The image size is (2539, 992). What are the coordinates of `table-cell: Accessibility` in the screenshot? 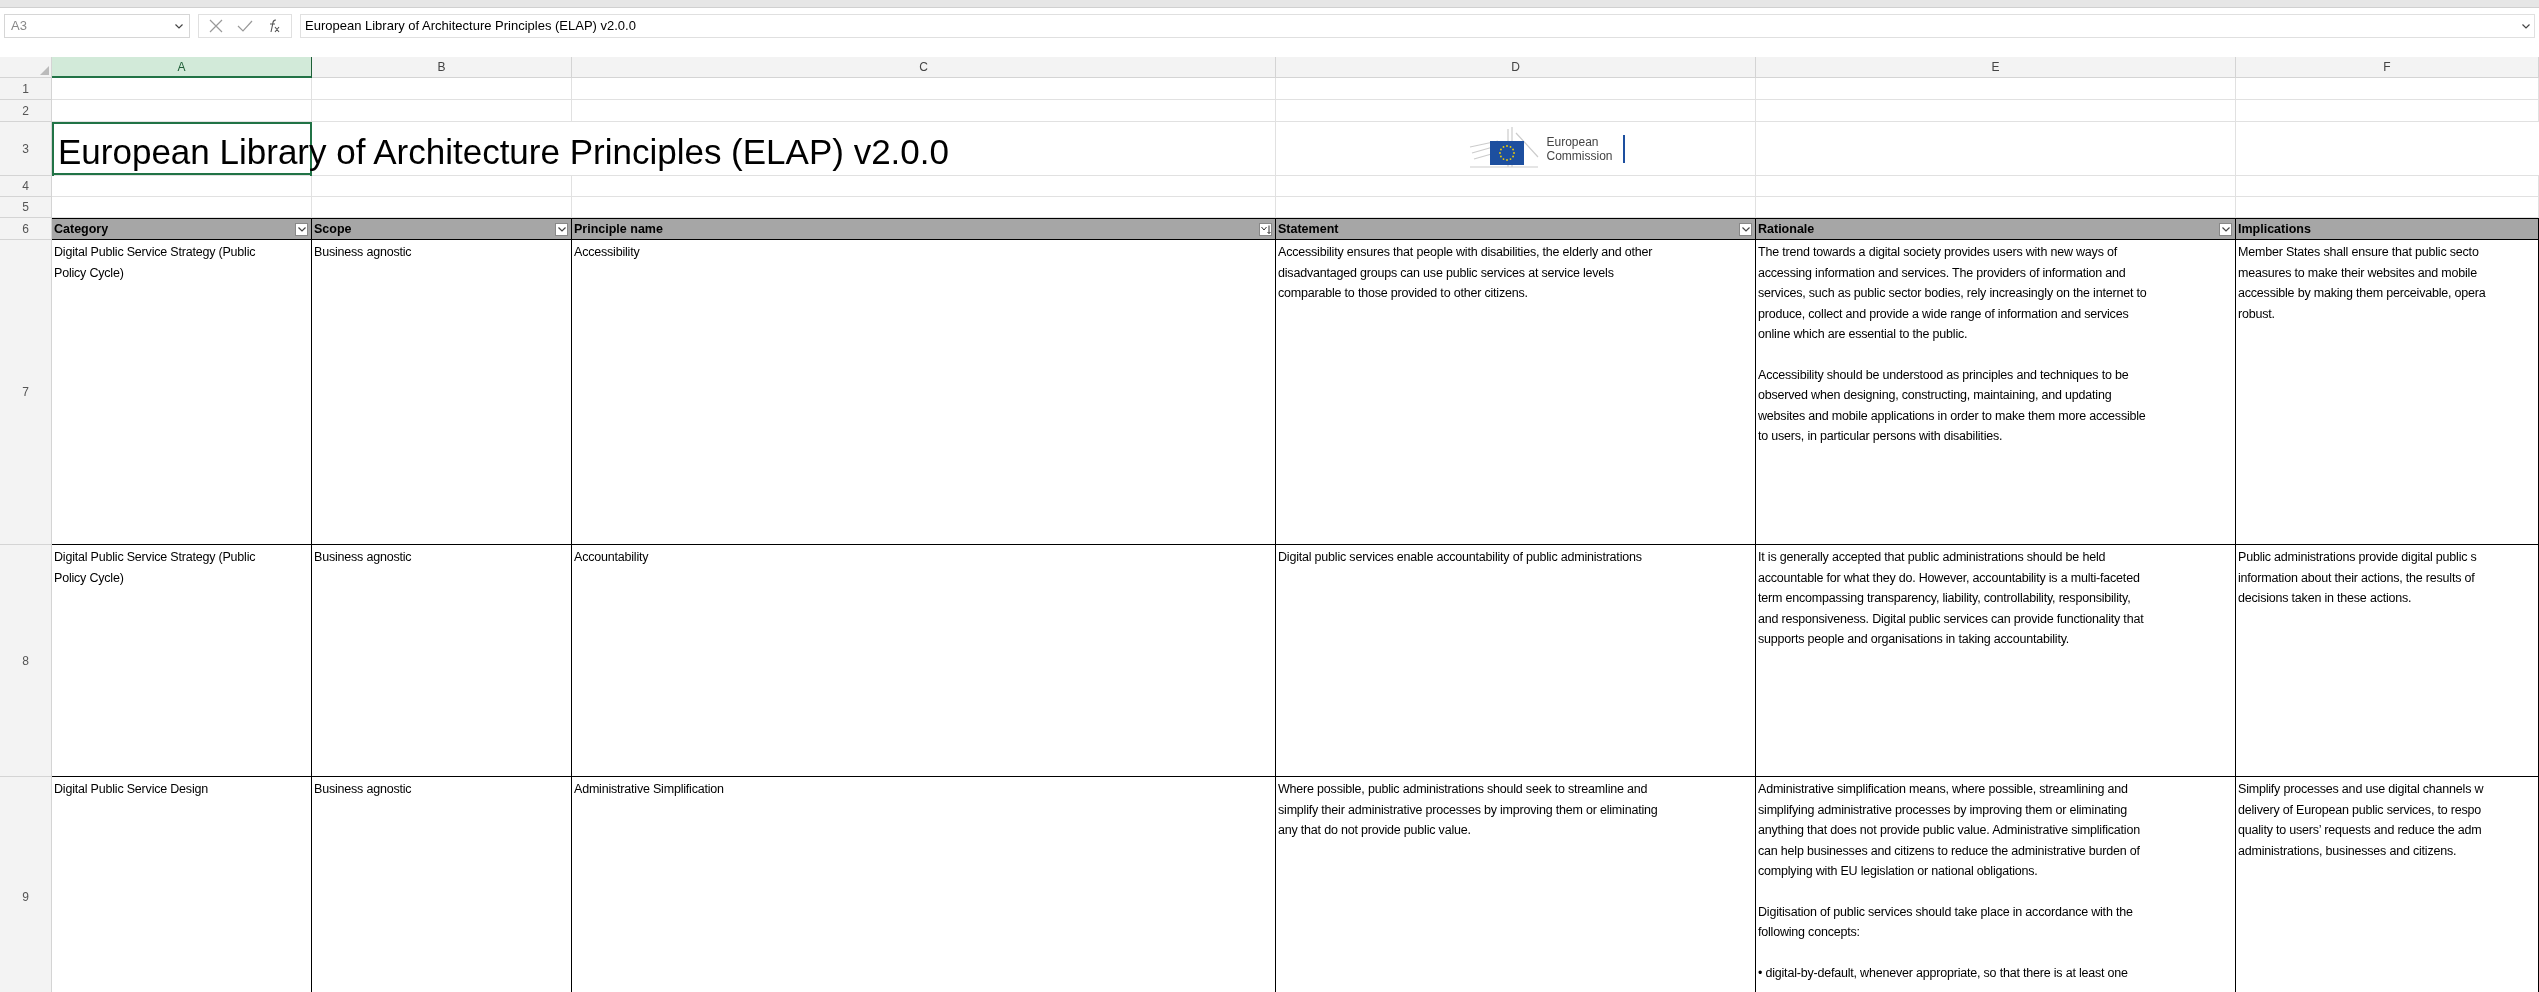 It's located at (924, 392).